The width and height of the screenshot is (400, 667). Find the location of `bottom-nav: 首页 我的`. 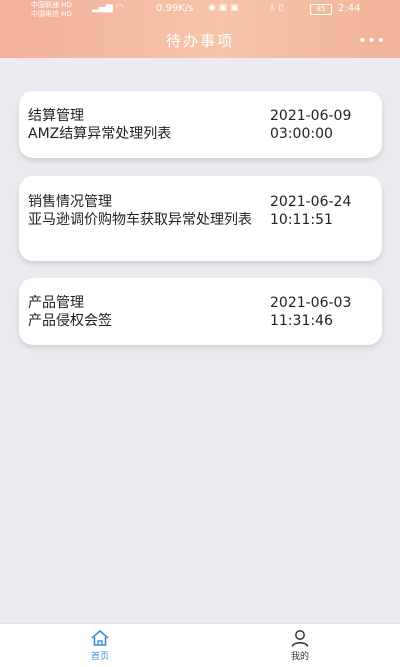

bottom-nav: 首页 我的 is located at coordinates (200, 645).